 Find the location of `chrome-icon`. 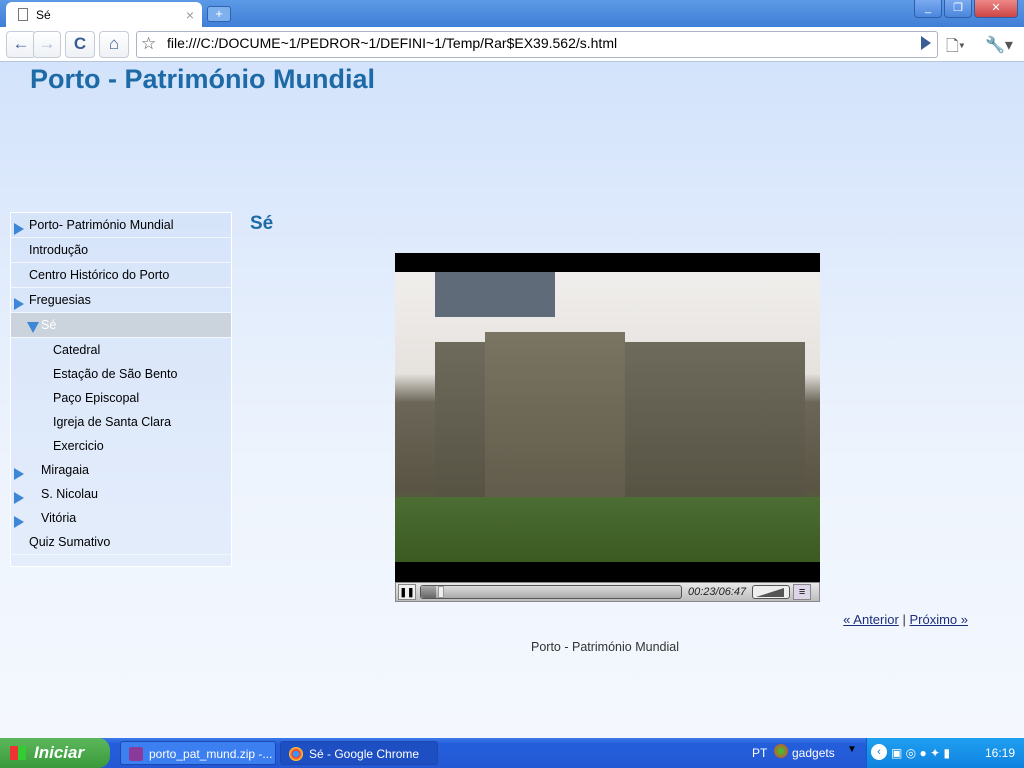

chrome-icon is located at coordinates (296, 754).